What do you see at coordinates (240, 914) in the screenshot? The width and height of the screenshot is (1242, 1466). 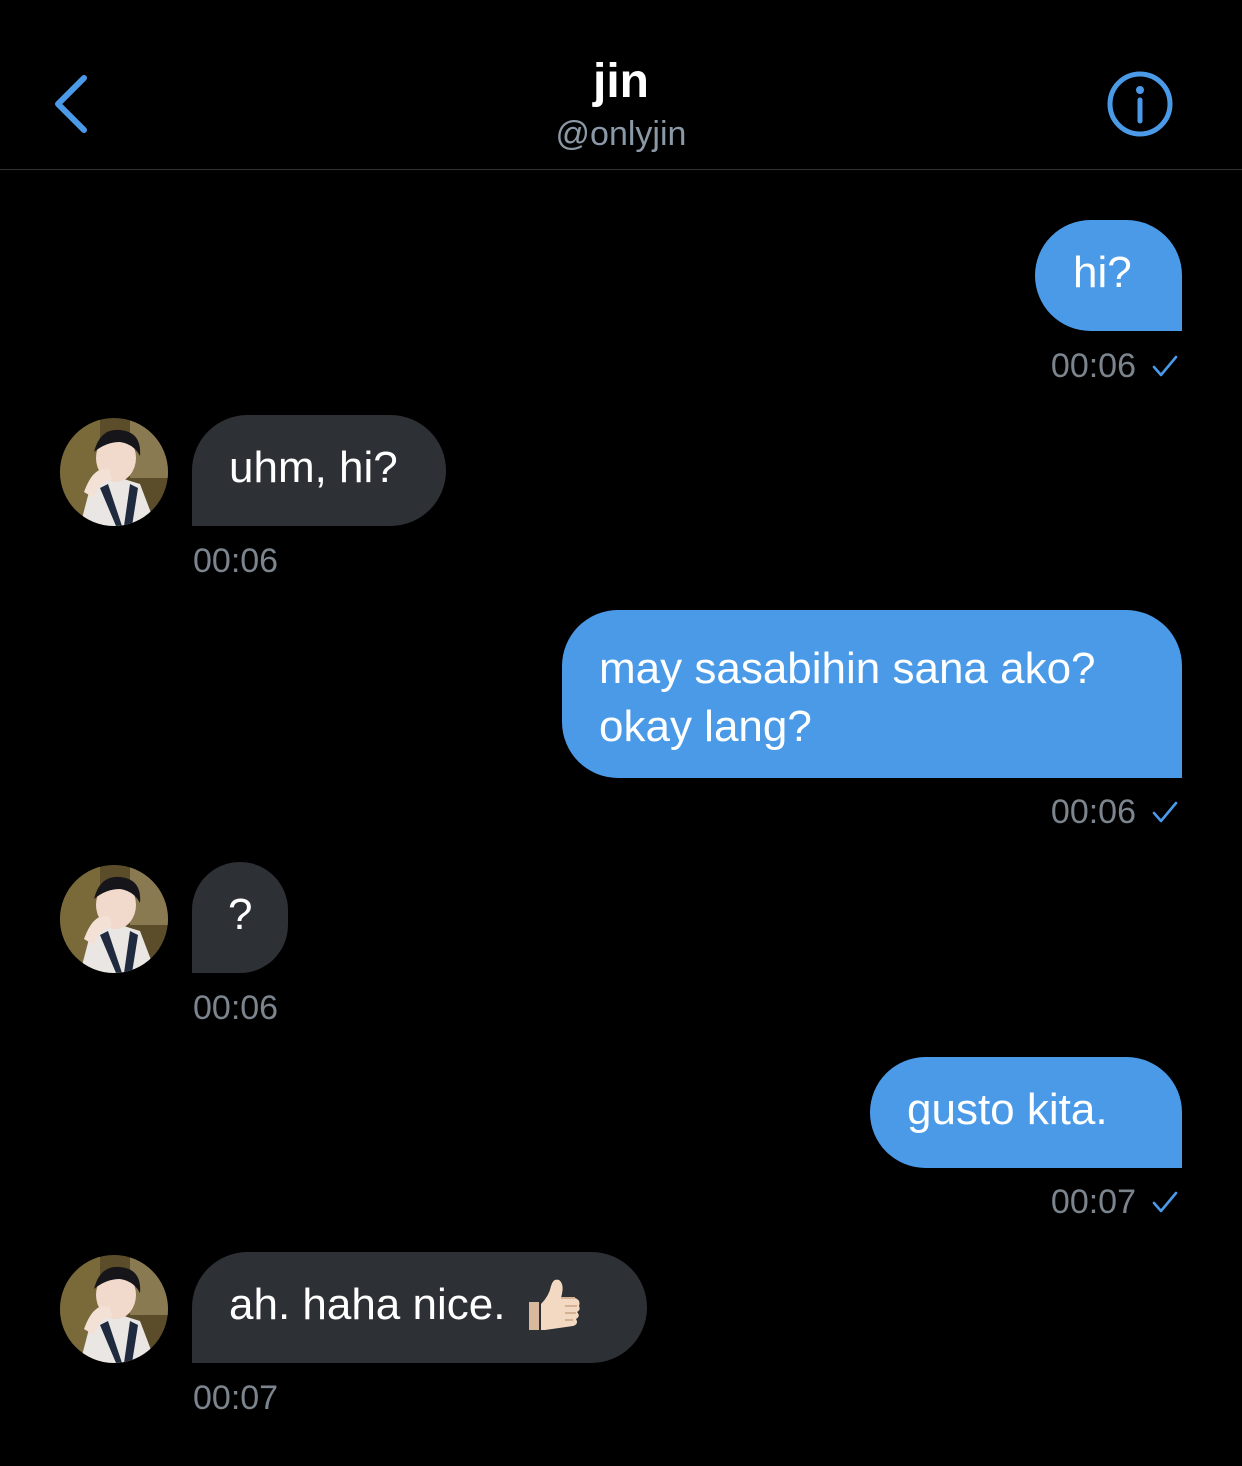 I see `message-text: ?` at bounding box center [240, 914].